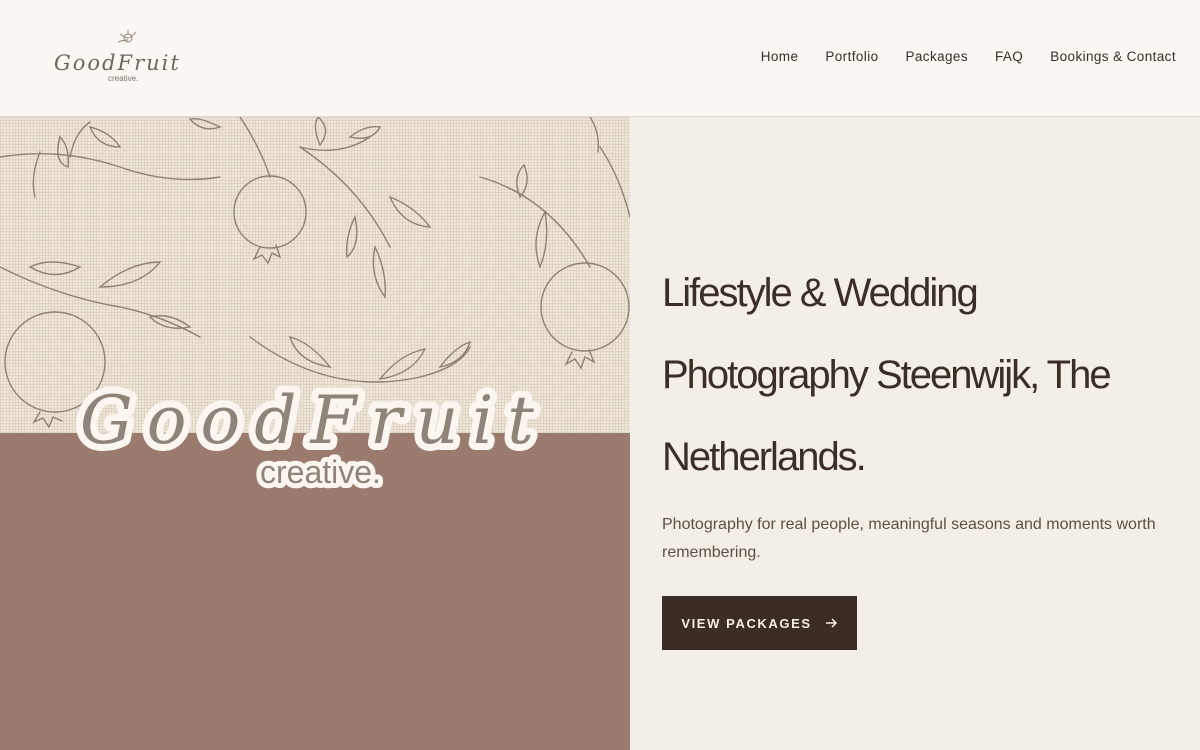 The image size is (1200, 750). Describe the element at coordinates (1009, 56) in the screenshot. I see `nav-faq: FAQ` at that location.